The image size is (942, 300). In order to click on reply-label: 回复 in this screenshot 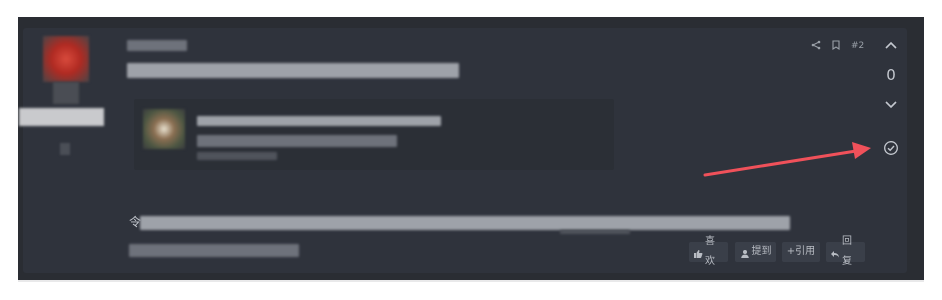, I will do `click(847, 251)`.